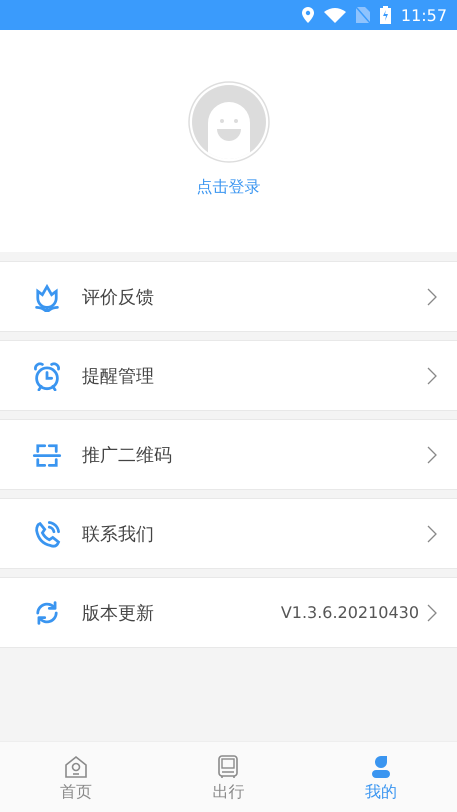 Image resolution: width=457 pixels, height=812 pixels. What do you see at coordinates (423, 15) in the screenshot?
I see `status-time: 11:57` at bounding box center [423, 15].